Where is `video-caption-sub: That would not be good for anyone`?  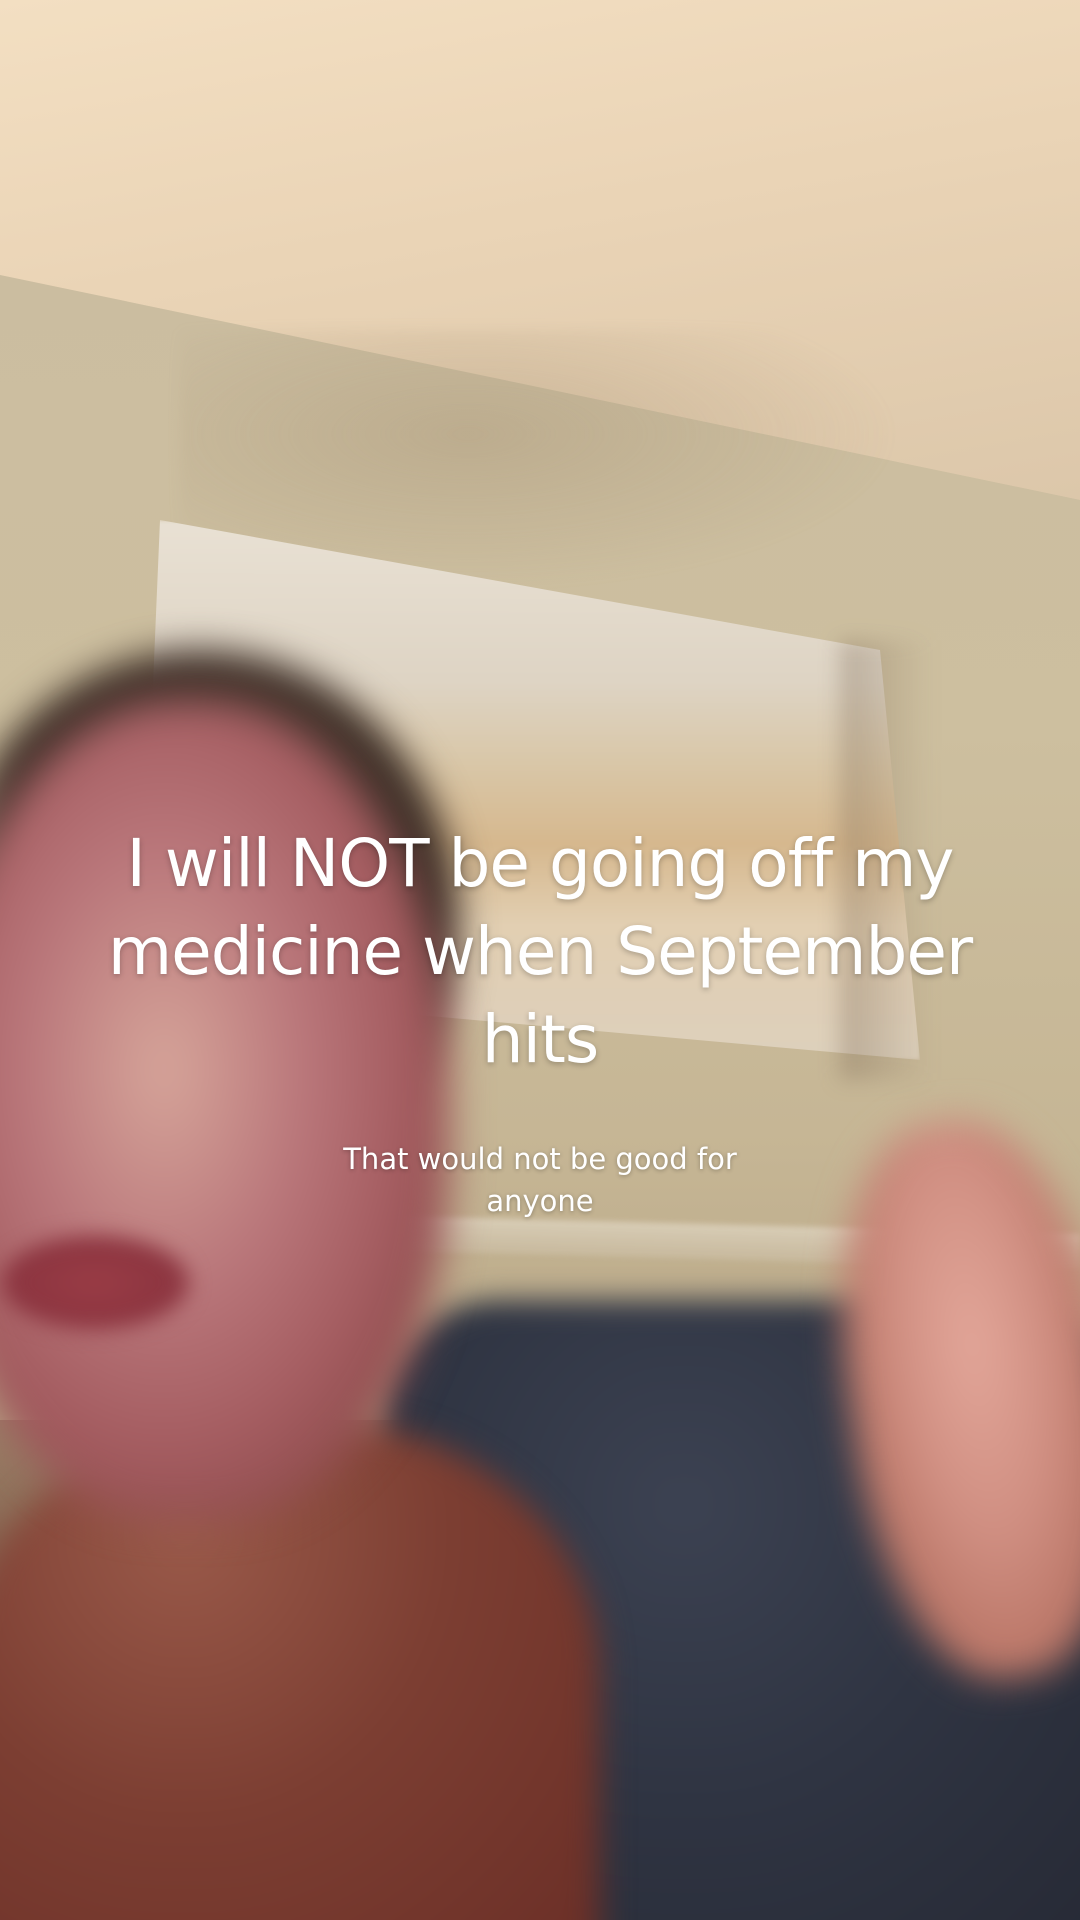 video-caption-sub: That would not be good for anyone is located at coordinates (540, 1180).